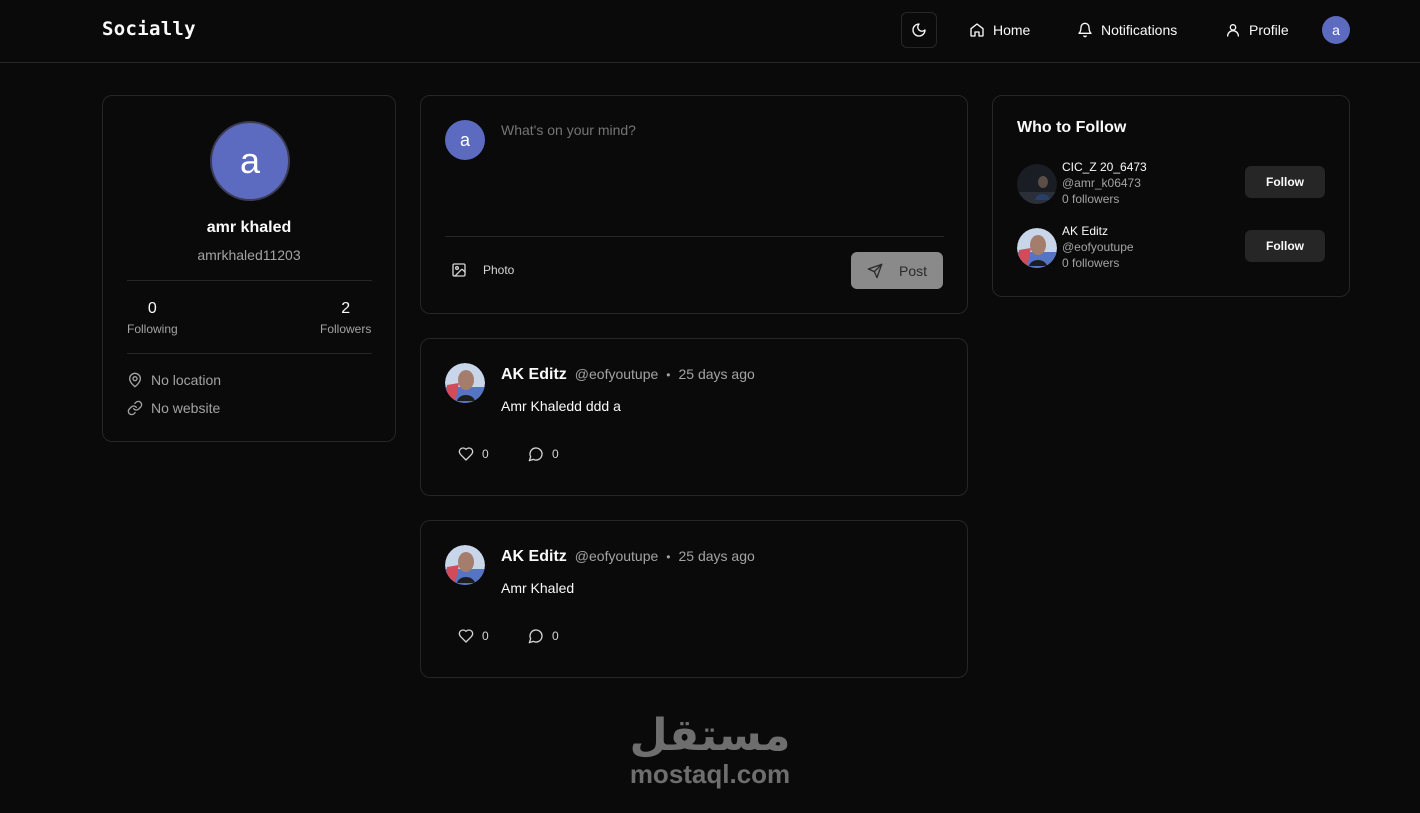  What do you see at coordinates (346, 308) in the screenshot?
I see `followers-count: 2` at bounding box center [346, 308].